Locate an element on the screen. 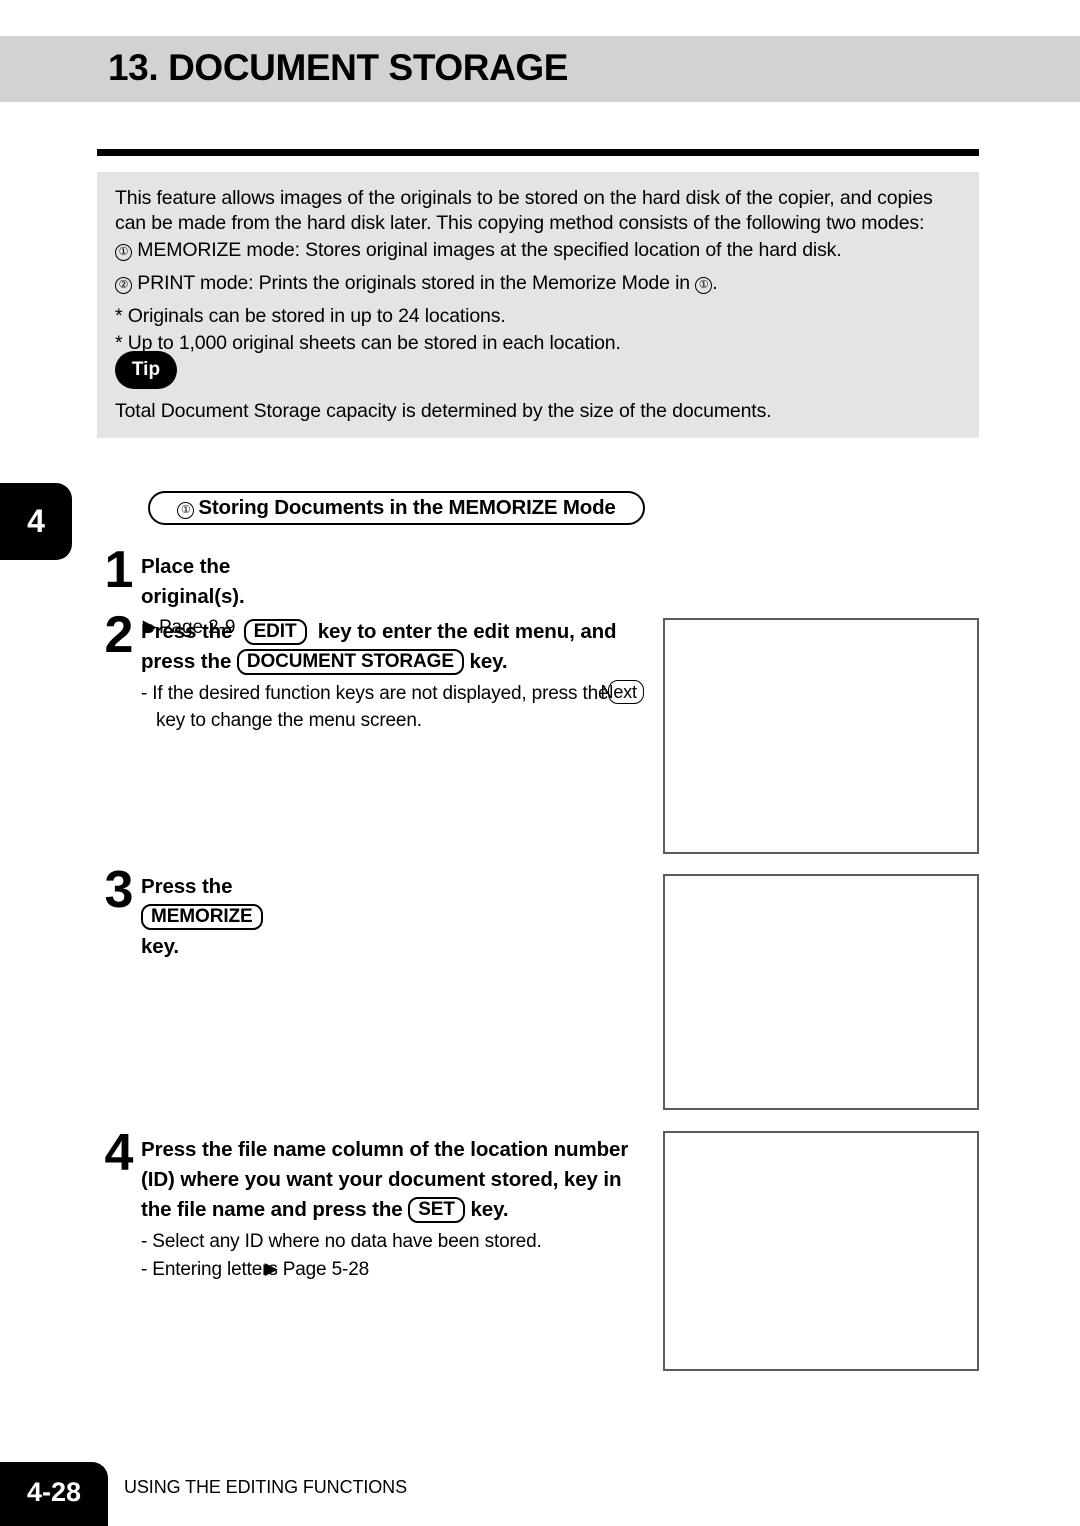 The image size is (1080, 1526). memorize-key-label: MEMORIZE is located at coordinates (202, 917).